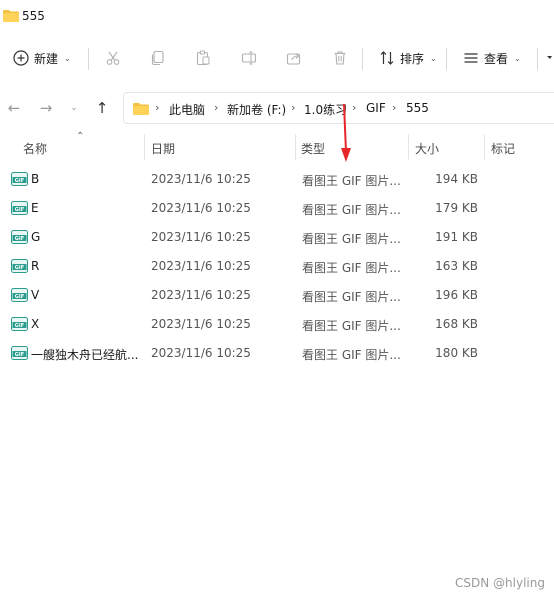 The image size is (554, 601). Describe the element at coordinates (412, 58) in the screenshot. I see `sort-button-label: 排序` at that location.